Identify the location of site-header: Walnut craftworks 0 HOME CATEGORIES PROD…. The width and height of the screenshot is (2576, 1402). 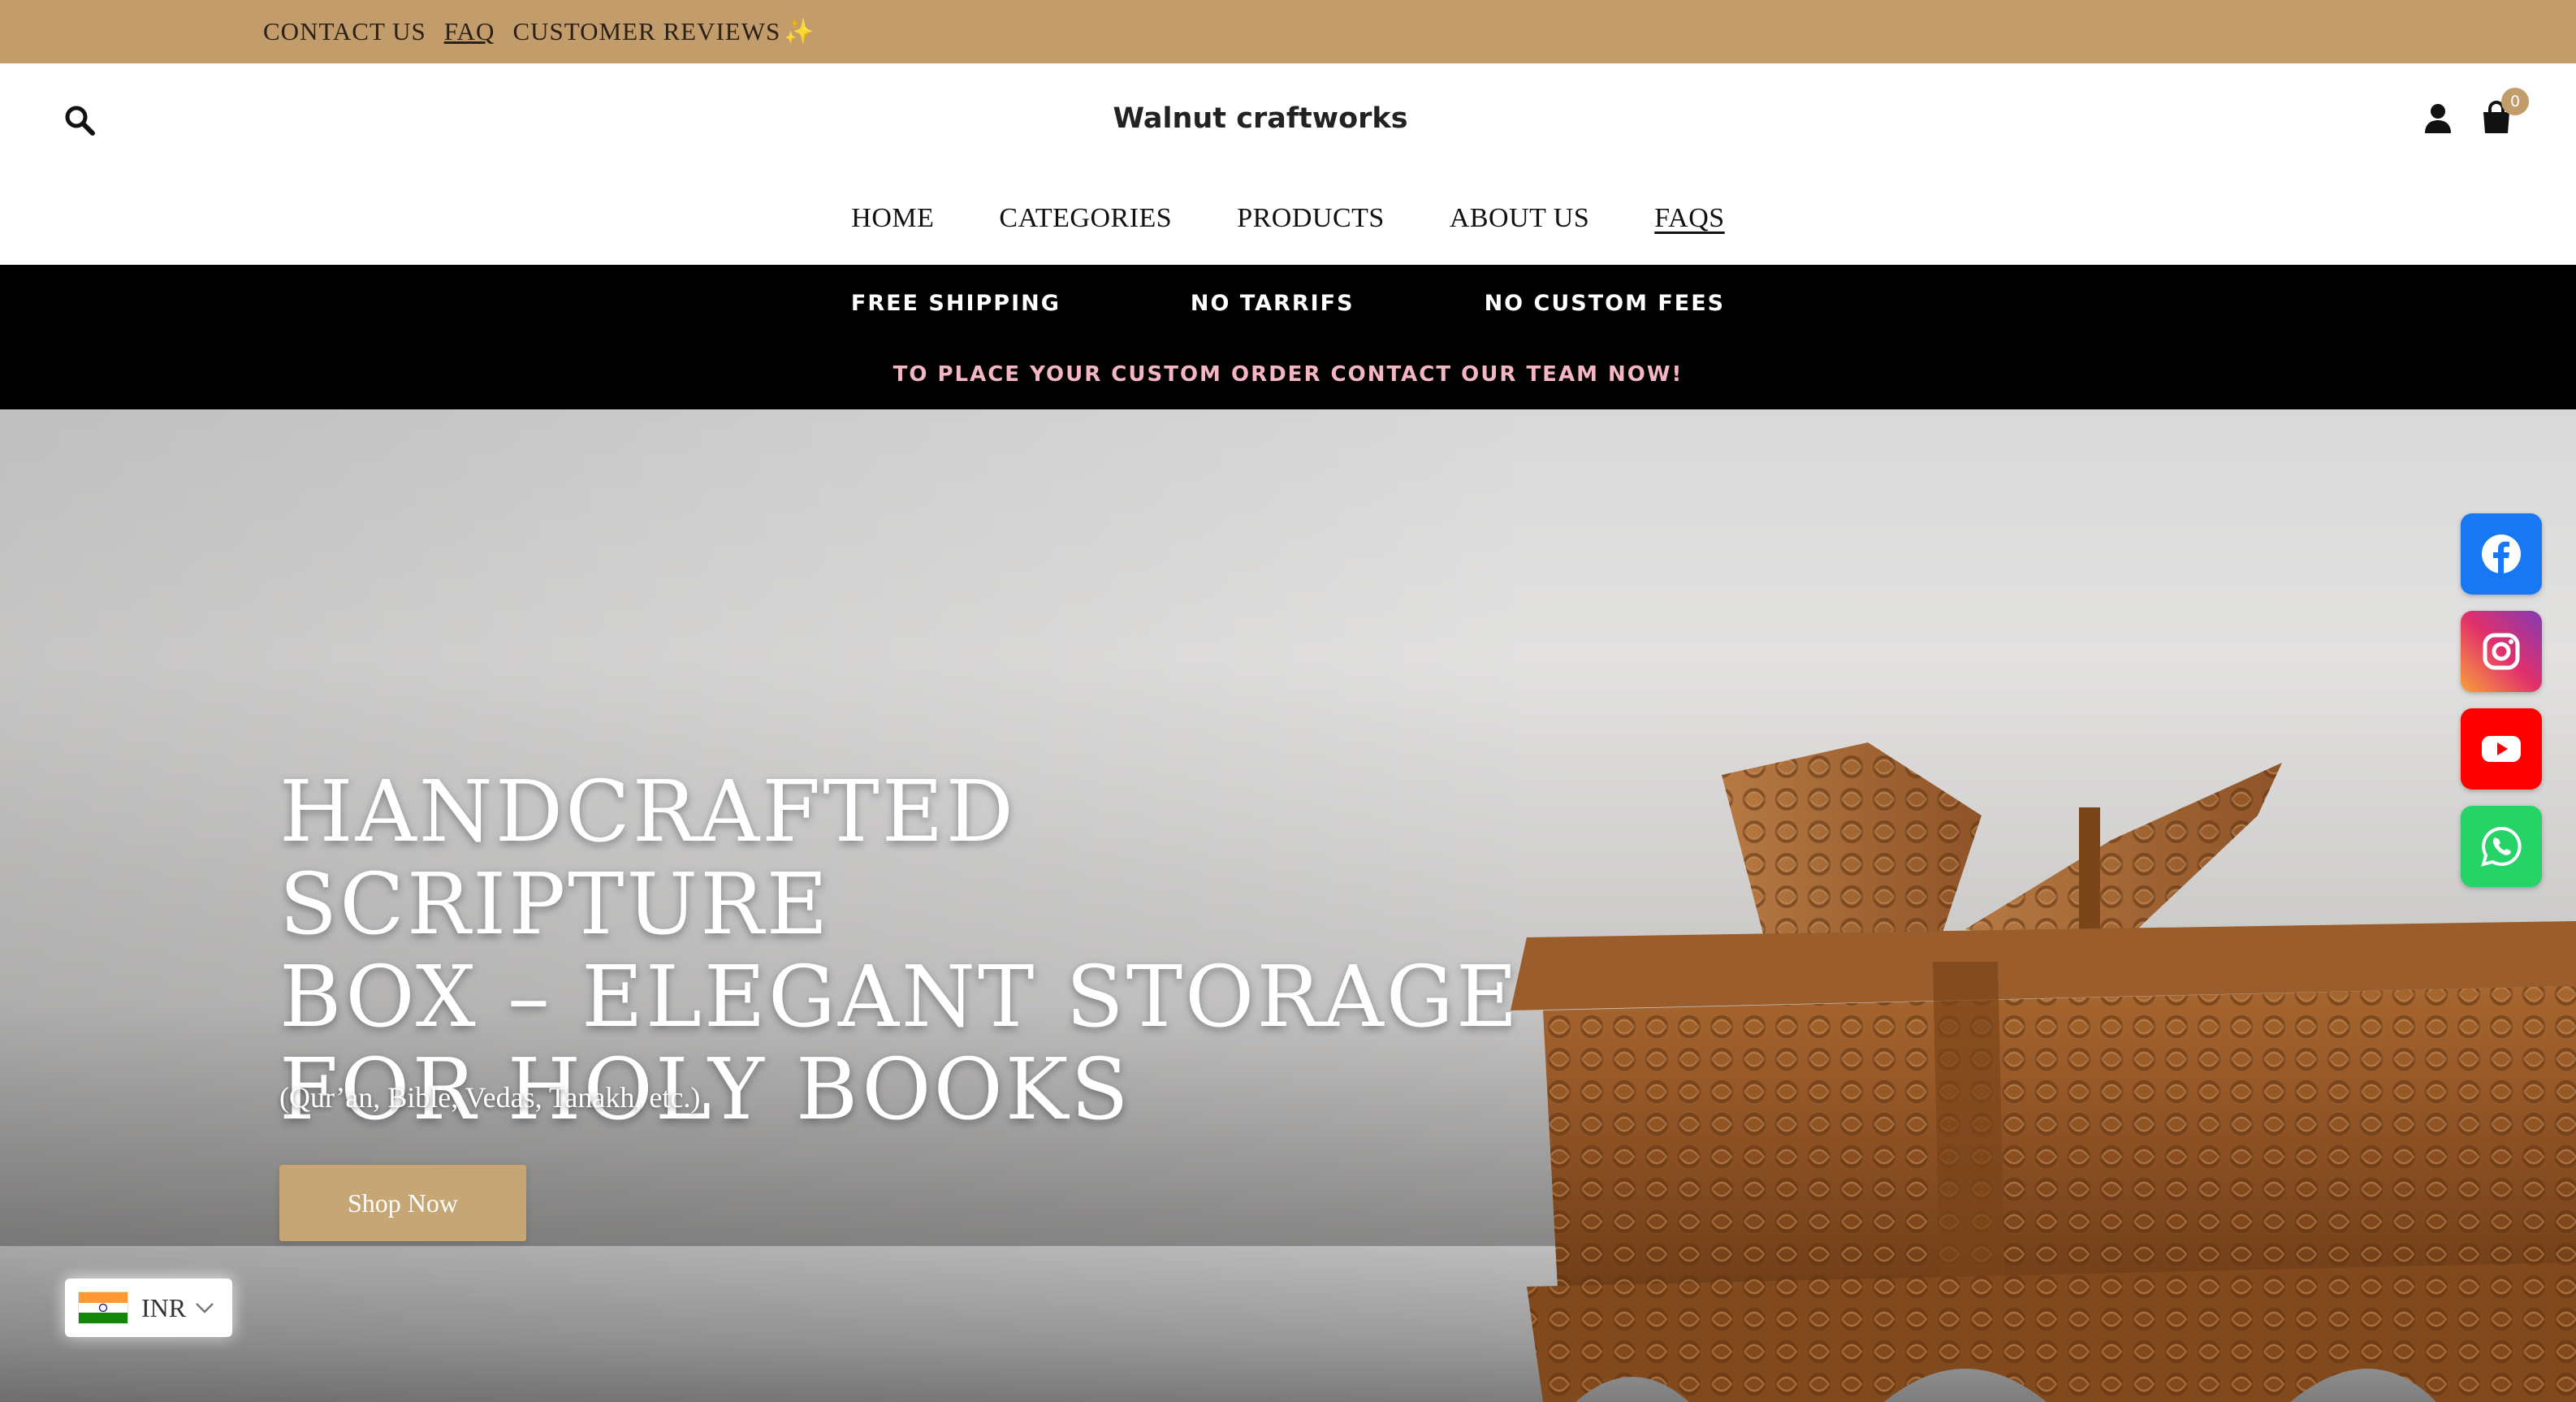
(1288, 164).